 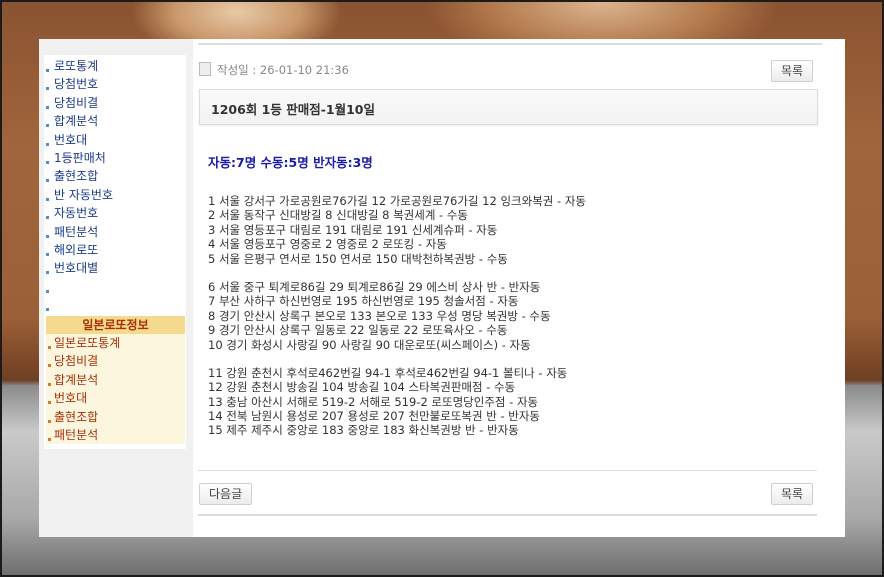 I want to click on store-line: 4 서울 영등포구 영중로 2 영중로 2 로또킹 - 자동, so click(x=327, y=244).